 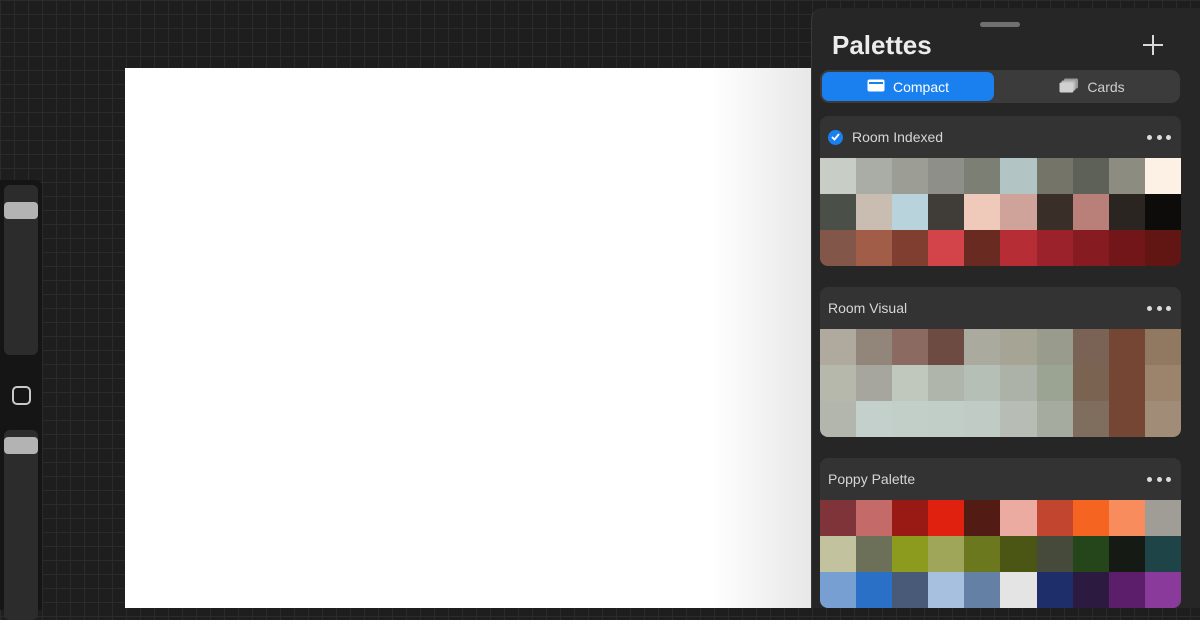 I want to click on compact-view-button: Compact, so click(x=908, y=86).